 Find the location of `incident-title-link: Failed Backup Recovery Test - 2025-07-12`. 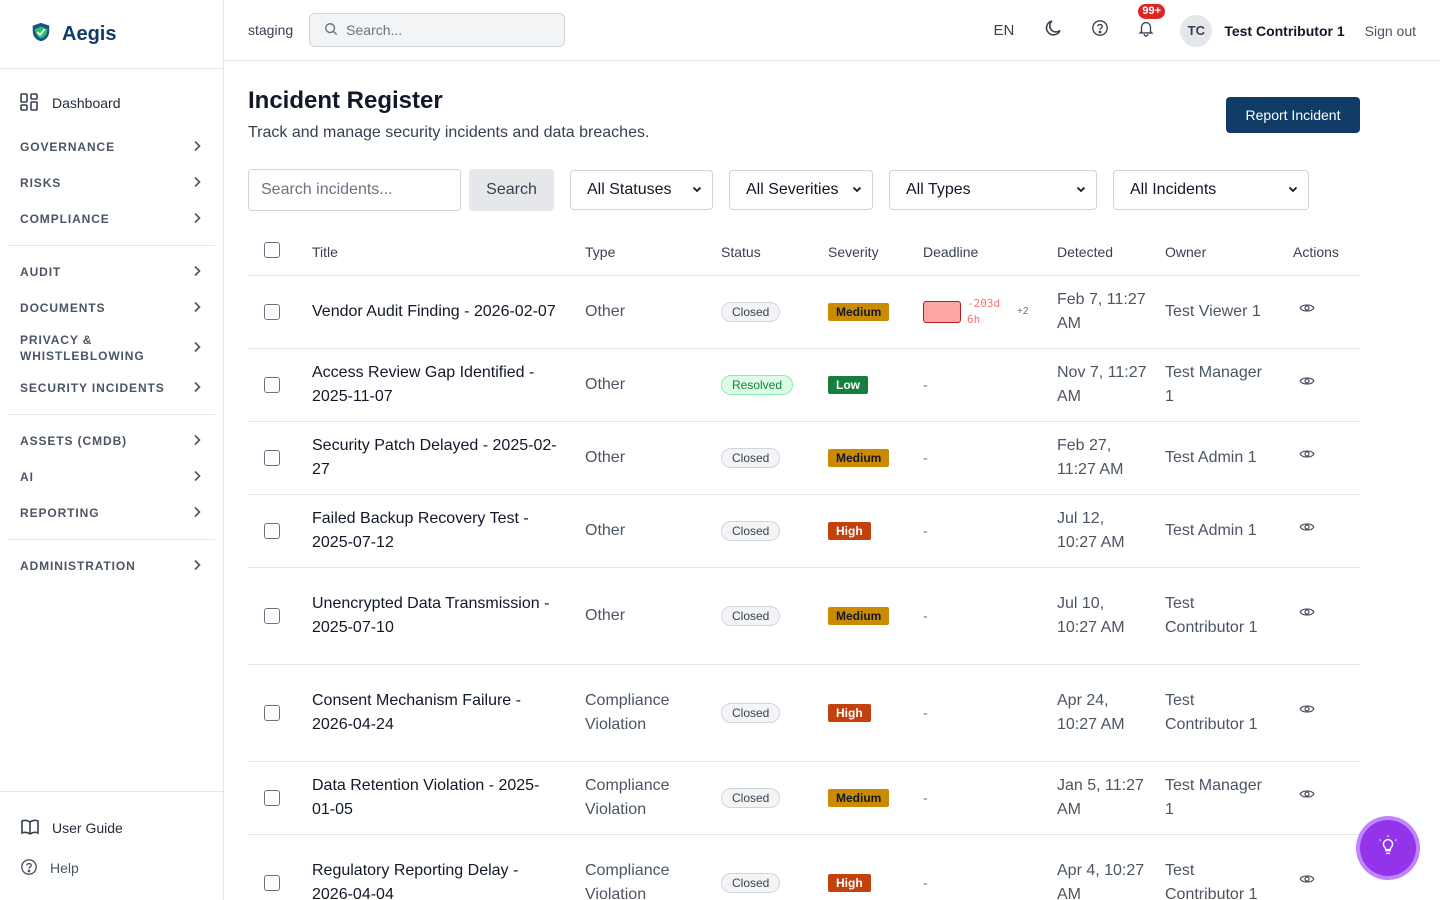

incident-title-link: Failed Backup Recovery Test - 2025-07-12 is located at coordinates (437, 531).